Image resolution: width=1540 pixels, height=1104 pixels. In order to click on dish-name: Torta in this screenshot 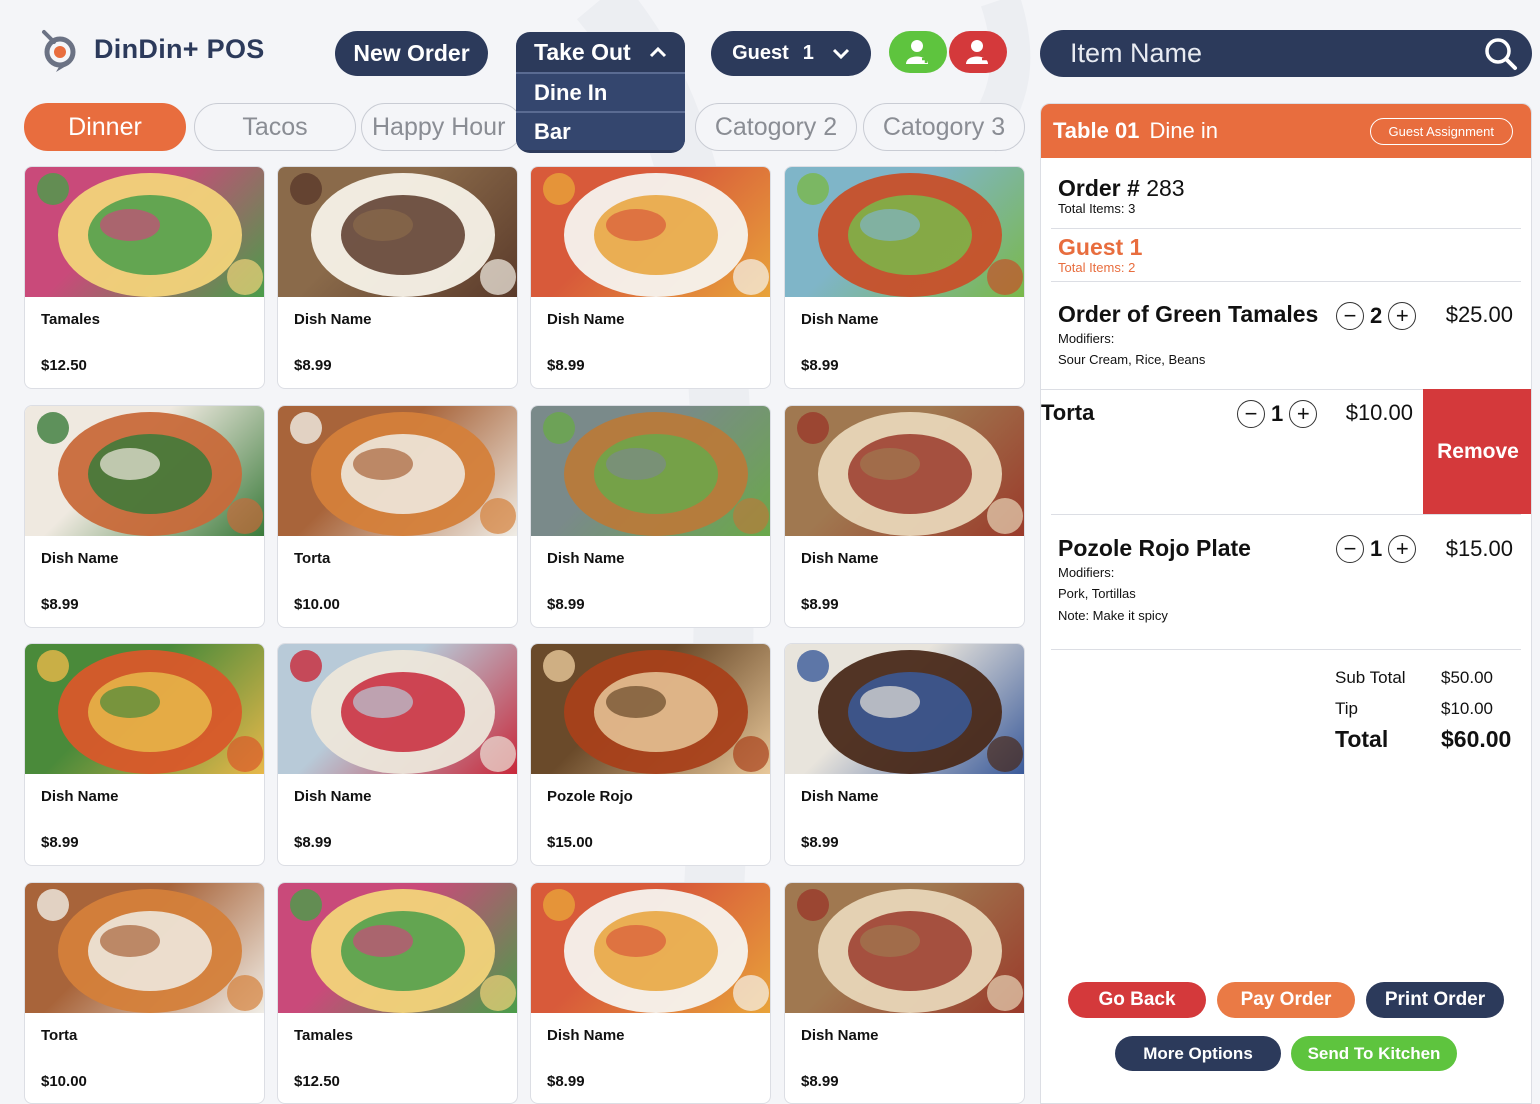, I will do `click(59, 1035)`.